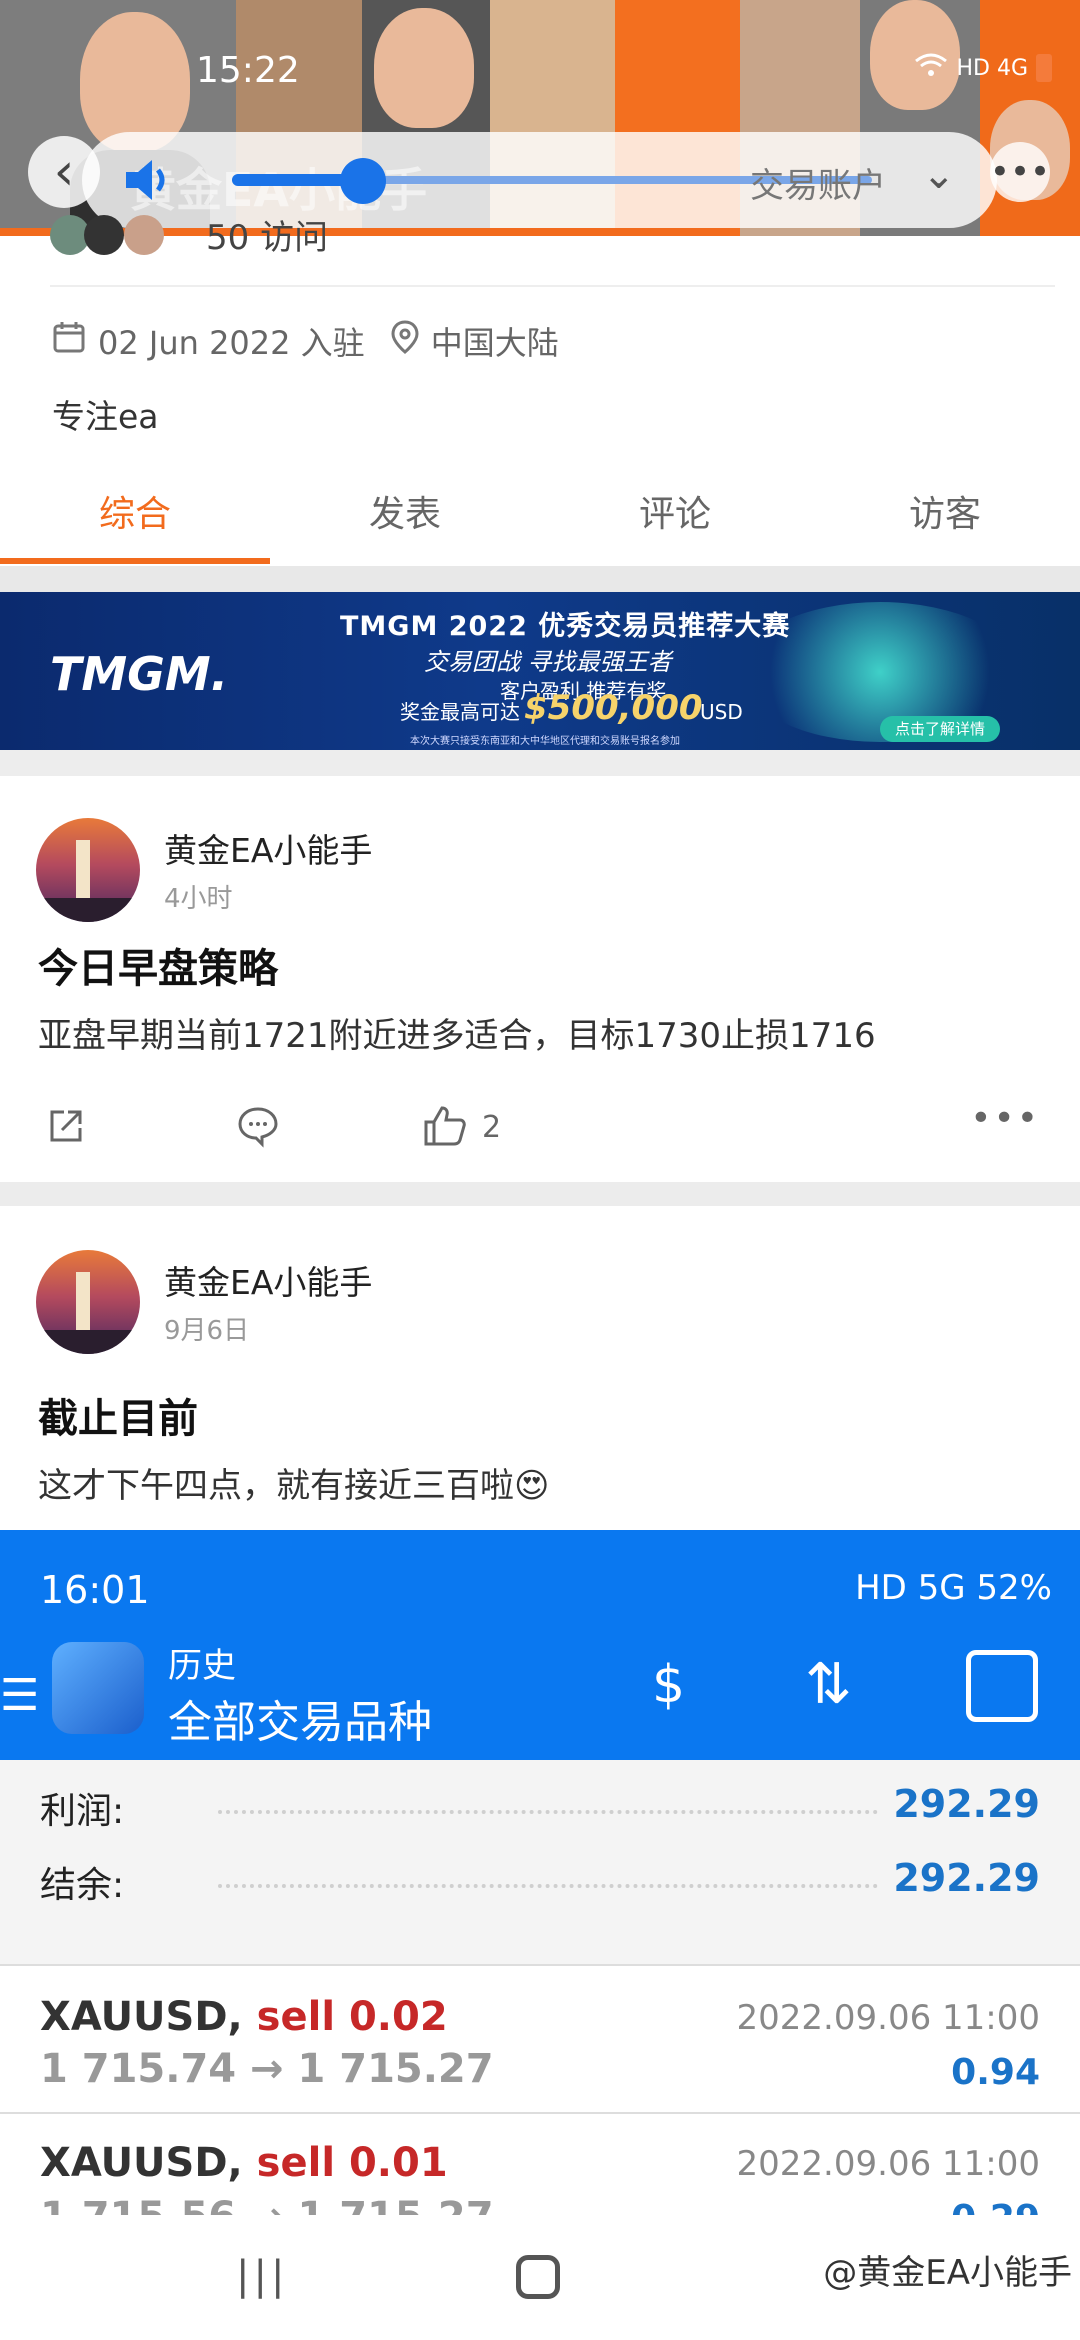  What do you see at coordinates (1005, 1118) in the screenshot?
I see `more-options-icon: •••` at bounding box center [1005, 1118].